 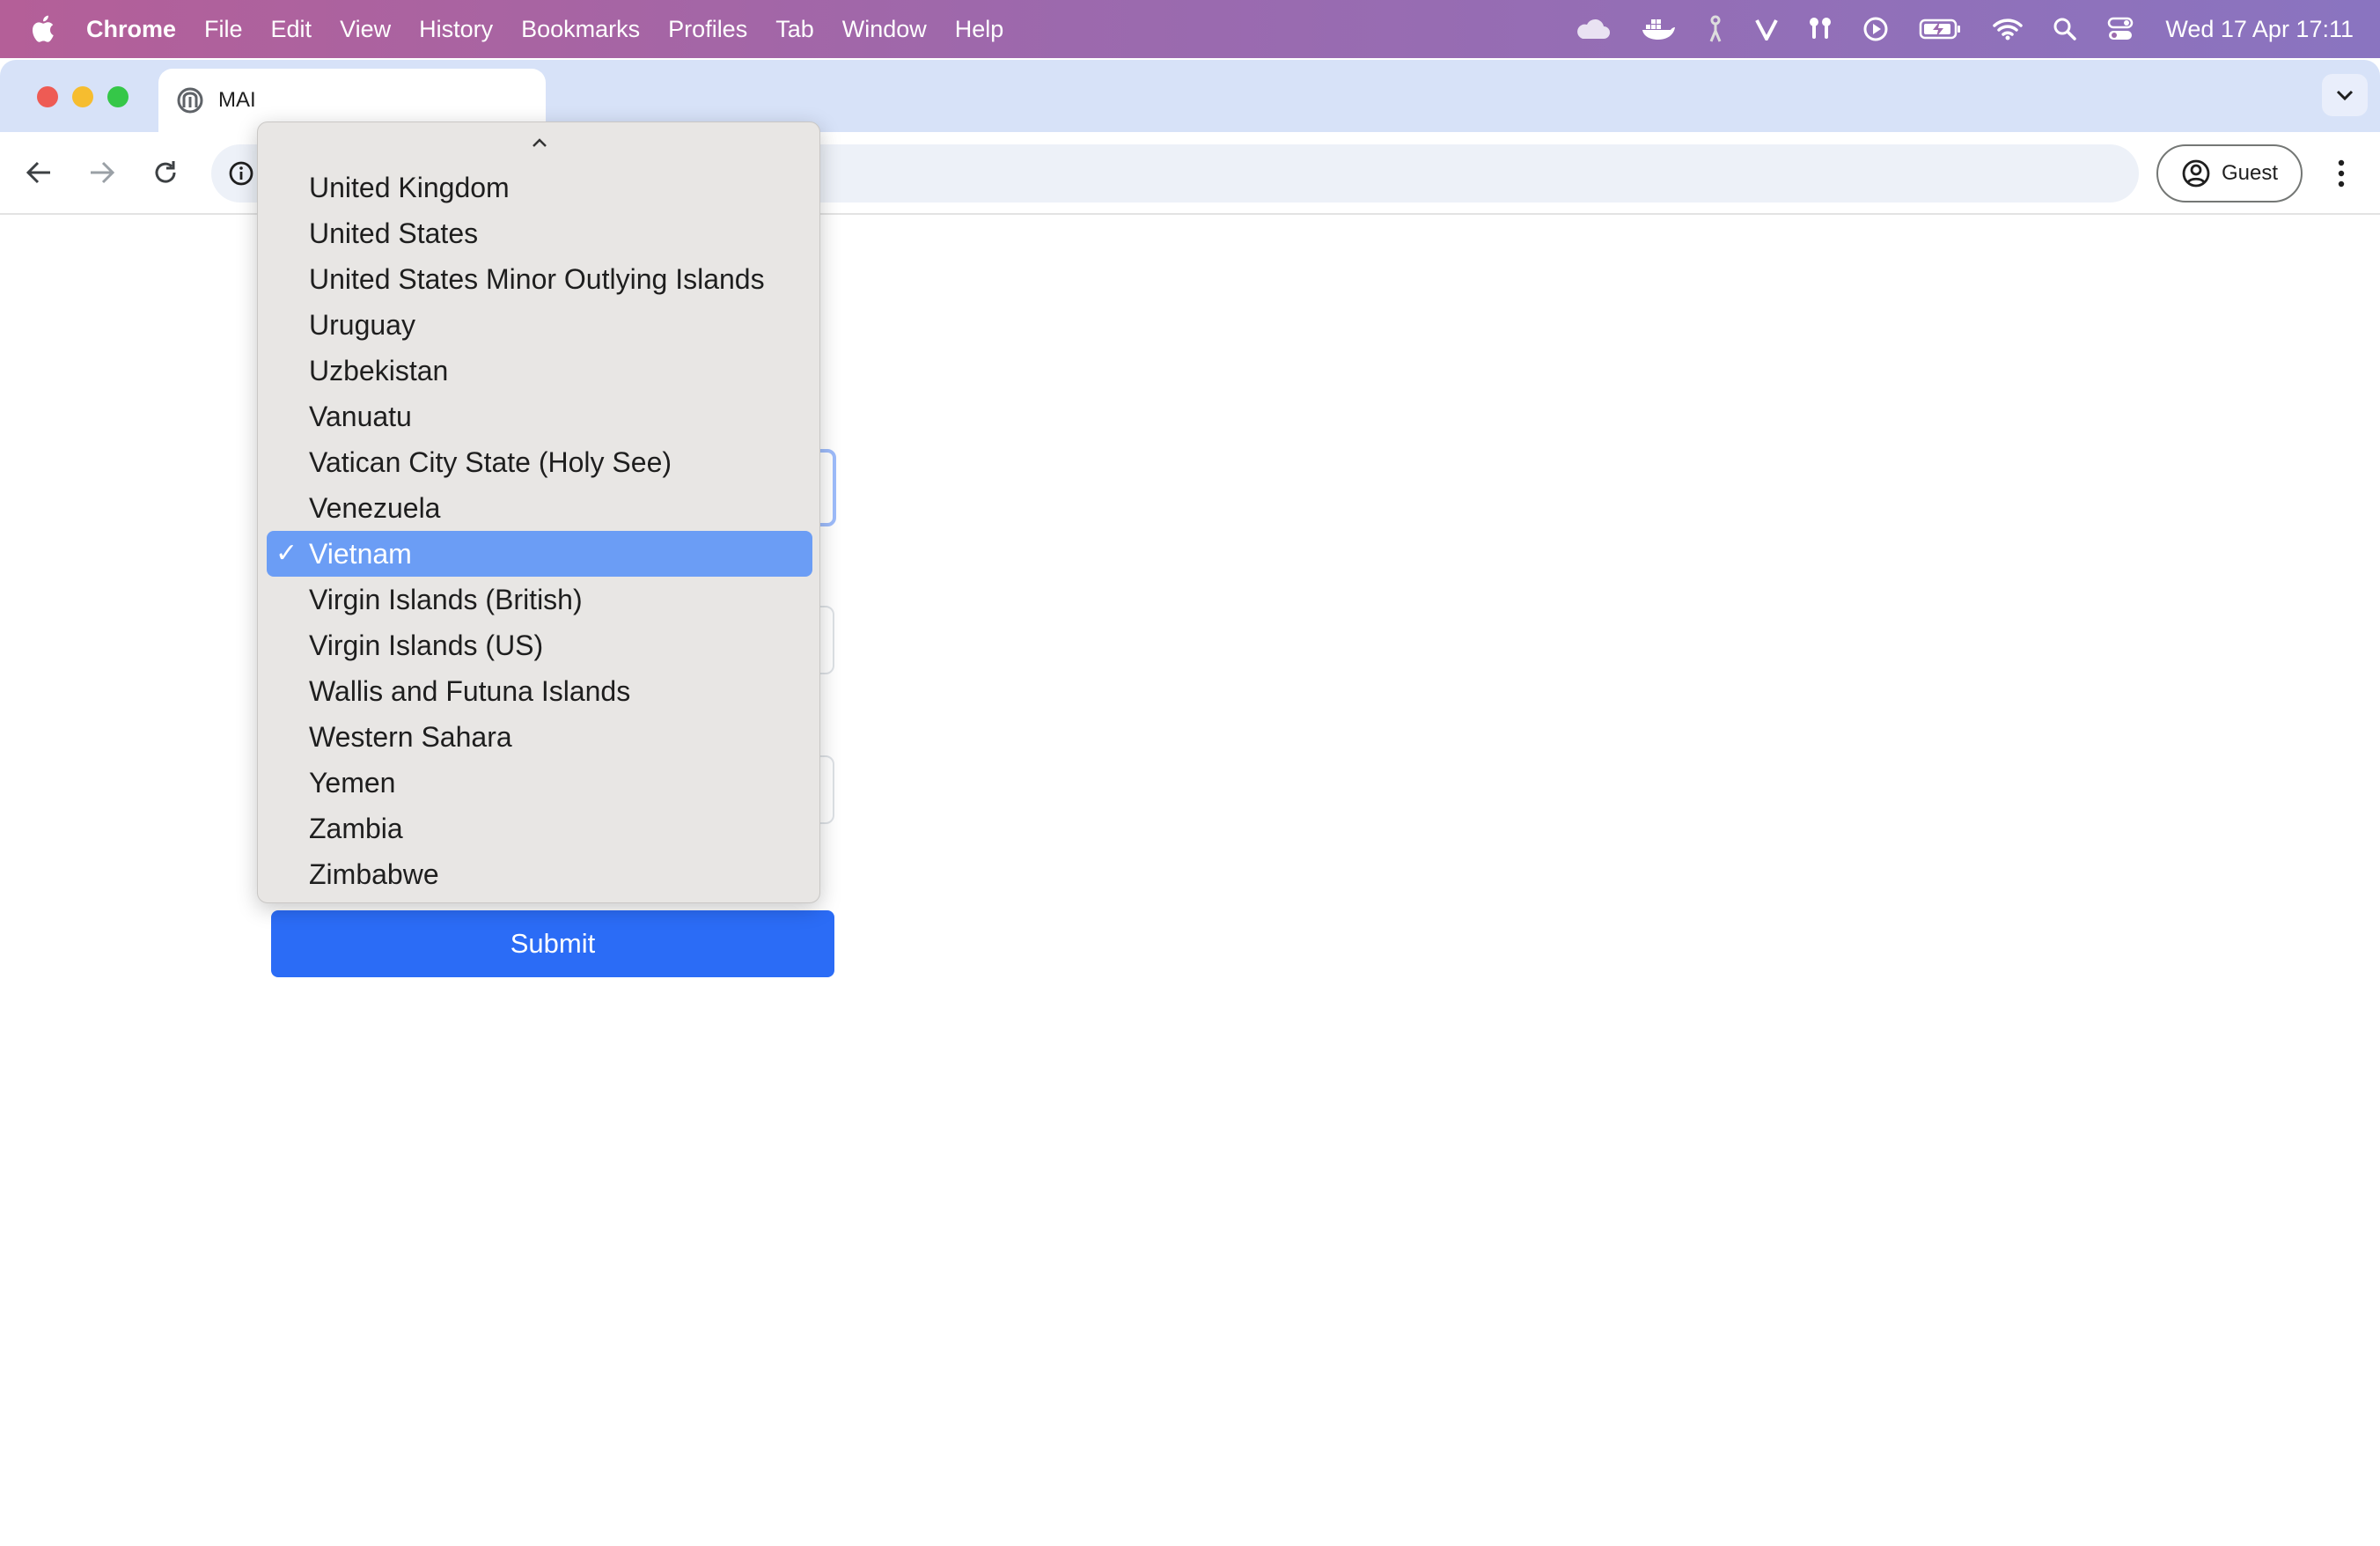 I want to click on site-info-icon, so click(x=241, y=173).